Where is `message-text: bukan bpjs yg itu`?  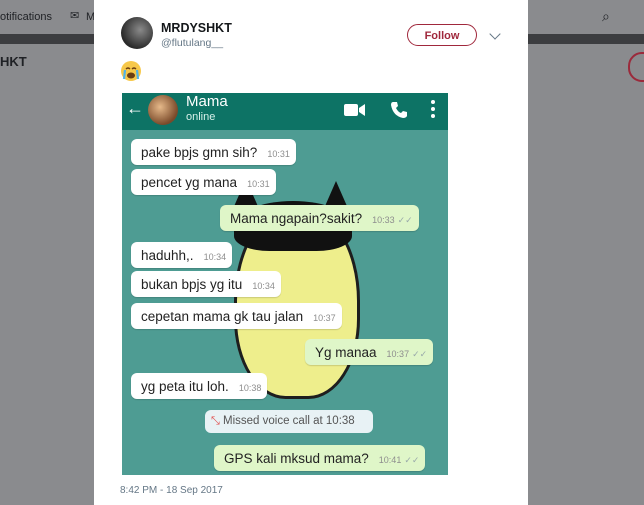
message-text: bukan bpjs yg itu is located at coordinates (192, 284).